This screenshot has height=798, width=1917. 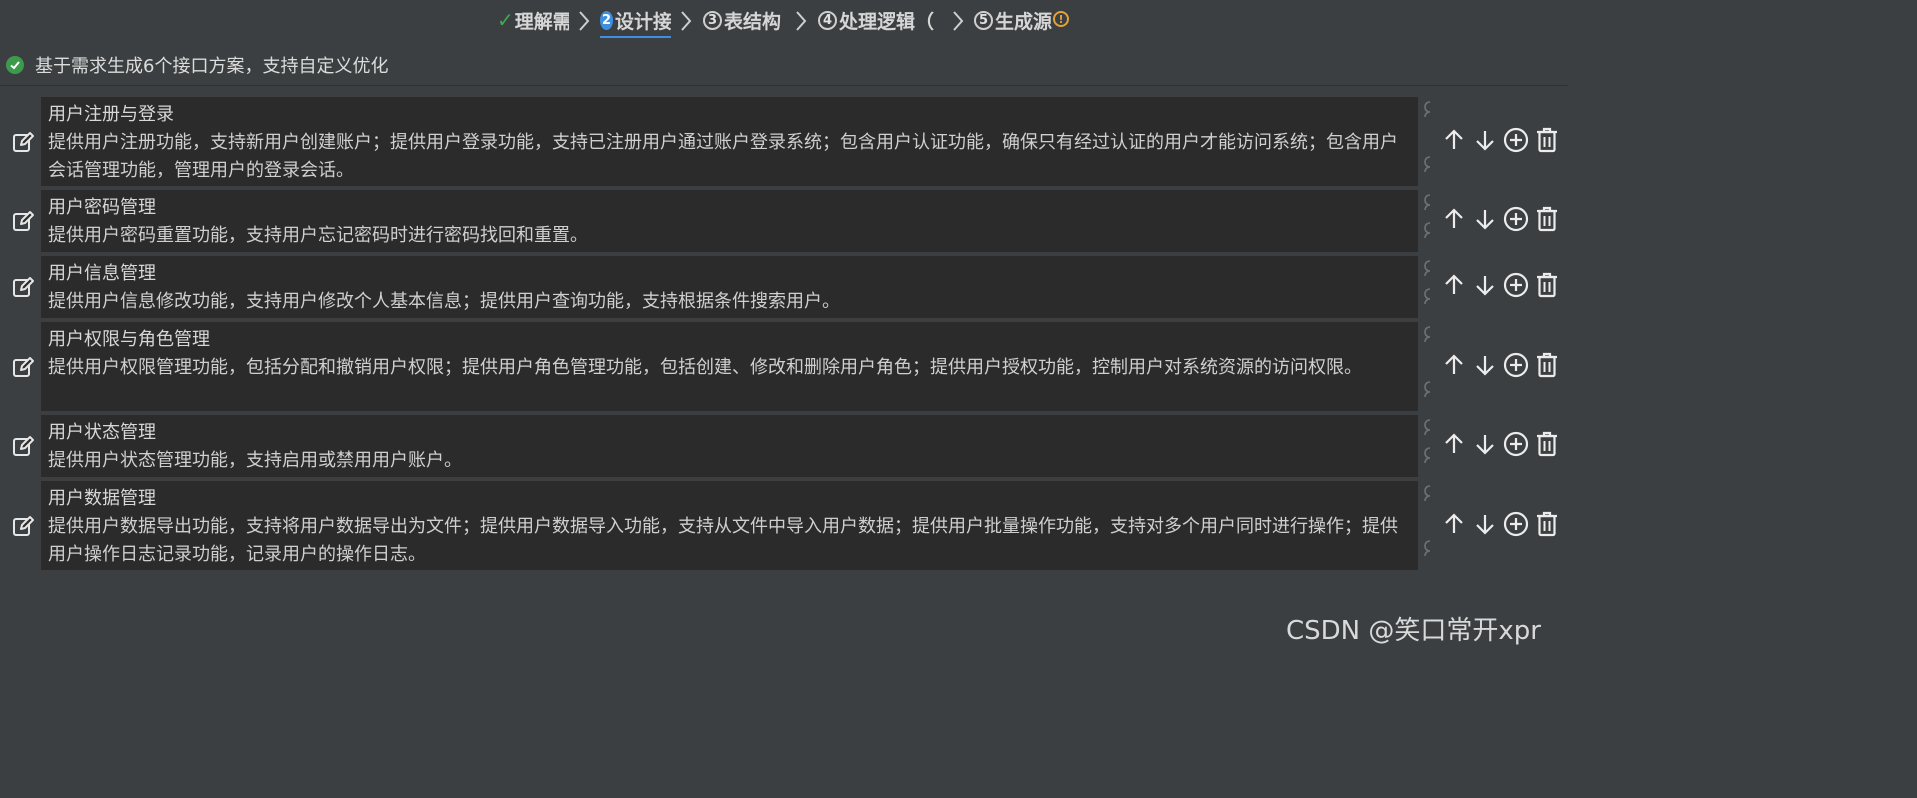 What do you see at coordinates (541, 21) in the screenshot?
I see `step-1-label: 理解需` at bounding box center [541, 21].